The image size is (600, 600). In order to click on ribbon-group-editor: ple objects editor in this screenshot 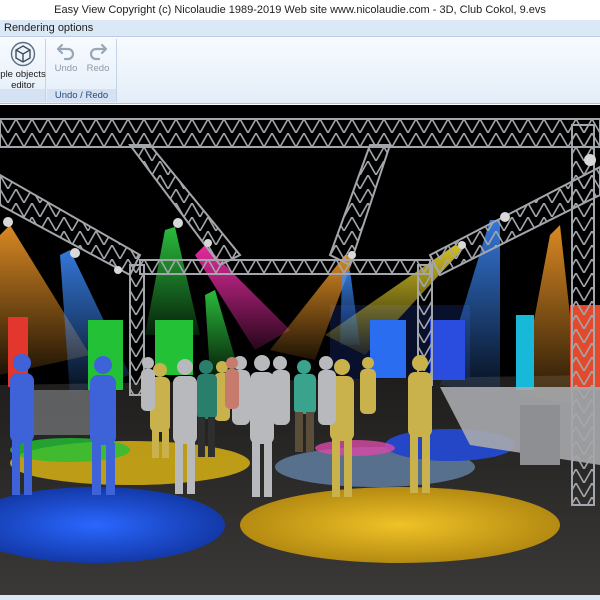, I will do `click(23, 70)`.